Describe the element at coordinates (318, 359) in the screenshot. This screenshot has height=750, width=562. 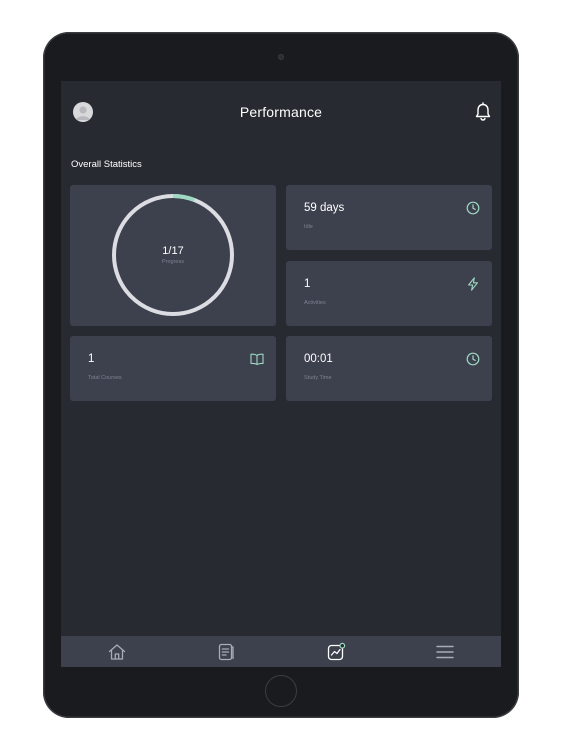
I see `study-time-value: 00:01` at that location.